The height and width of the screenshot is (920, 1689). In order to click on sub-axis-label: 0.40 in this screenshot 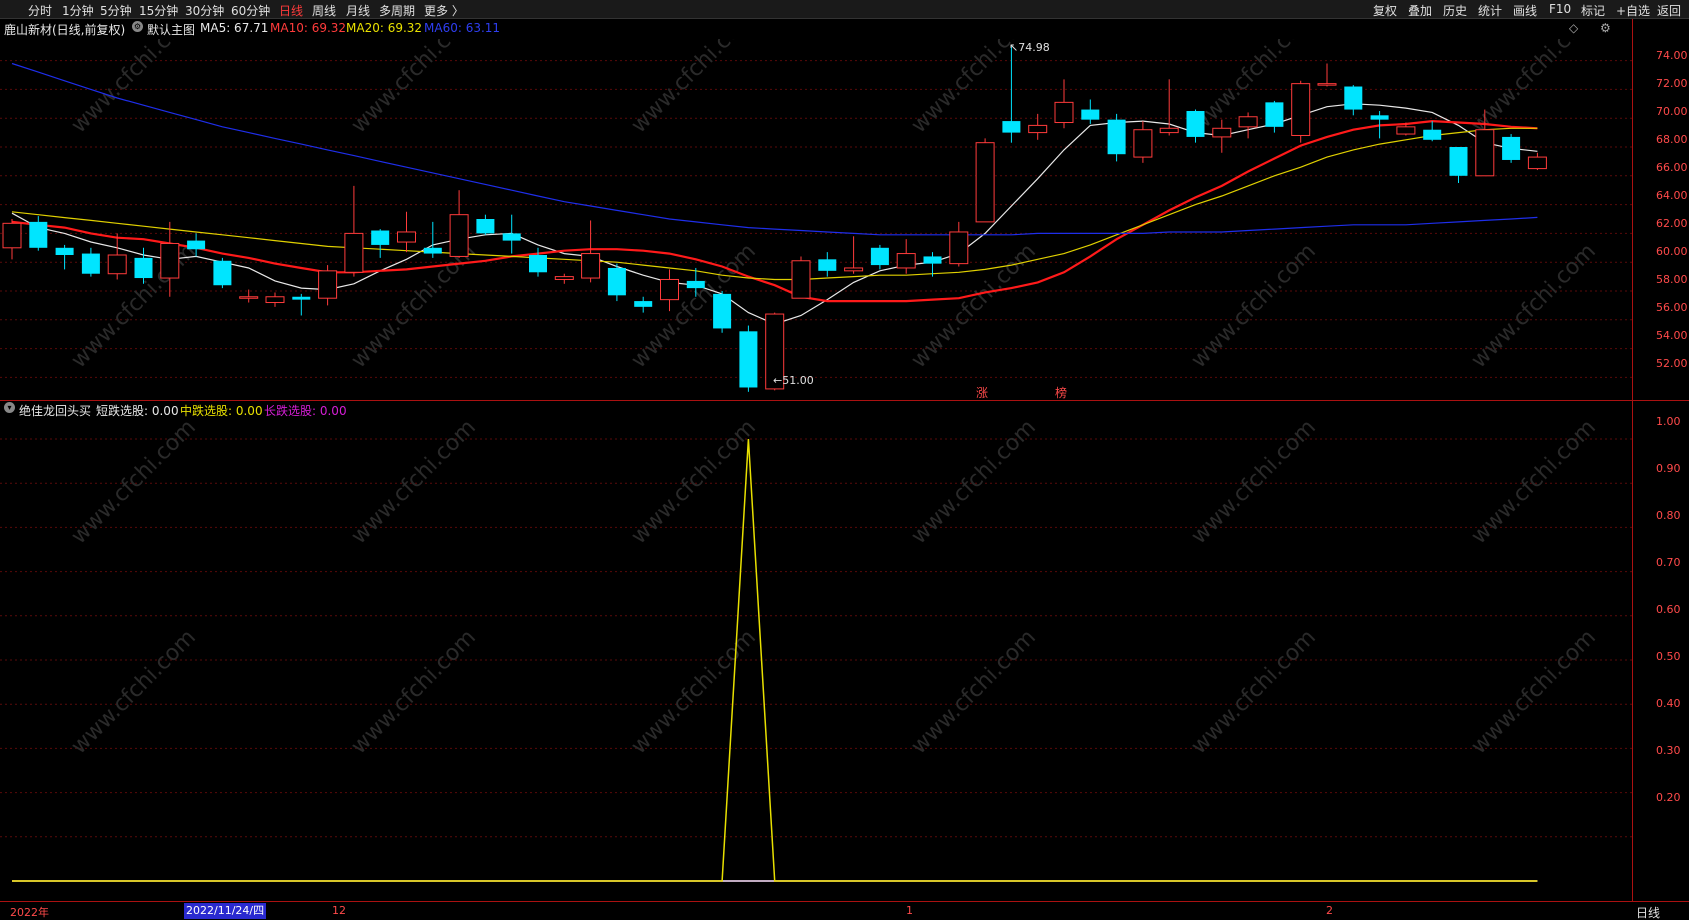, I will do `click(1668, 703)`.